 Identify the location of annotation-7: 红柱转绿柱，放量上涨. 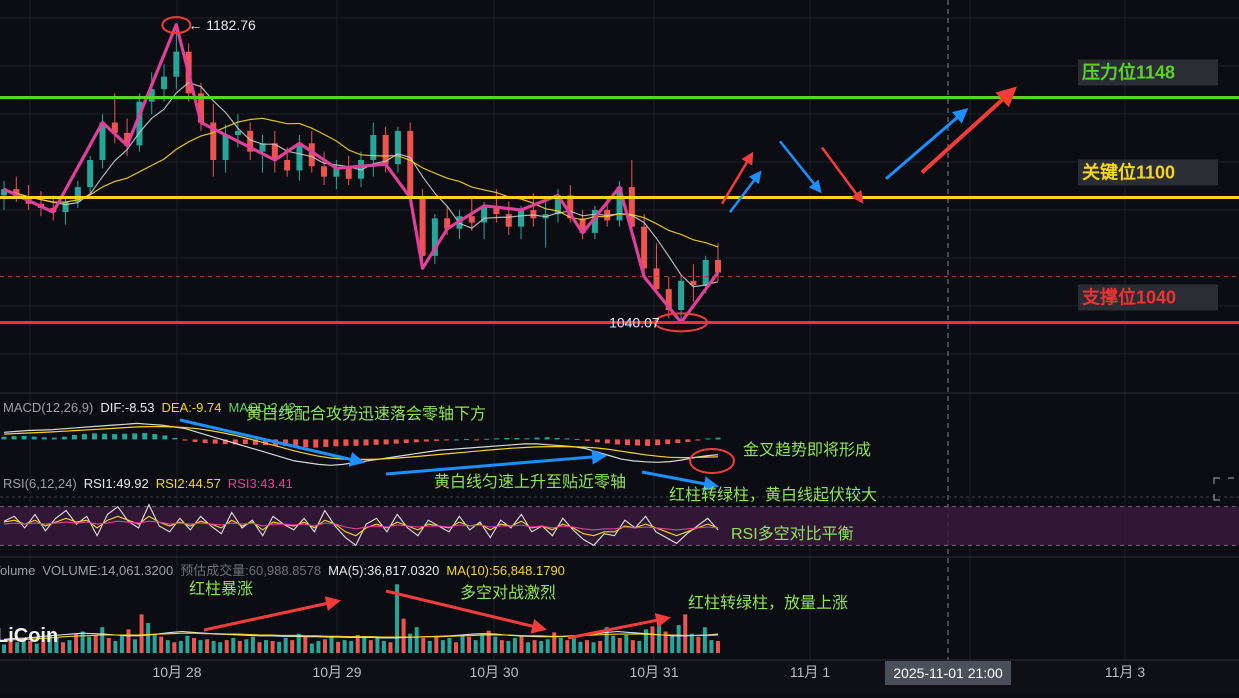
(768, 603).